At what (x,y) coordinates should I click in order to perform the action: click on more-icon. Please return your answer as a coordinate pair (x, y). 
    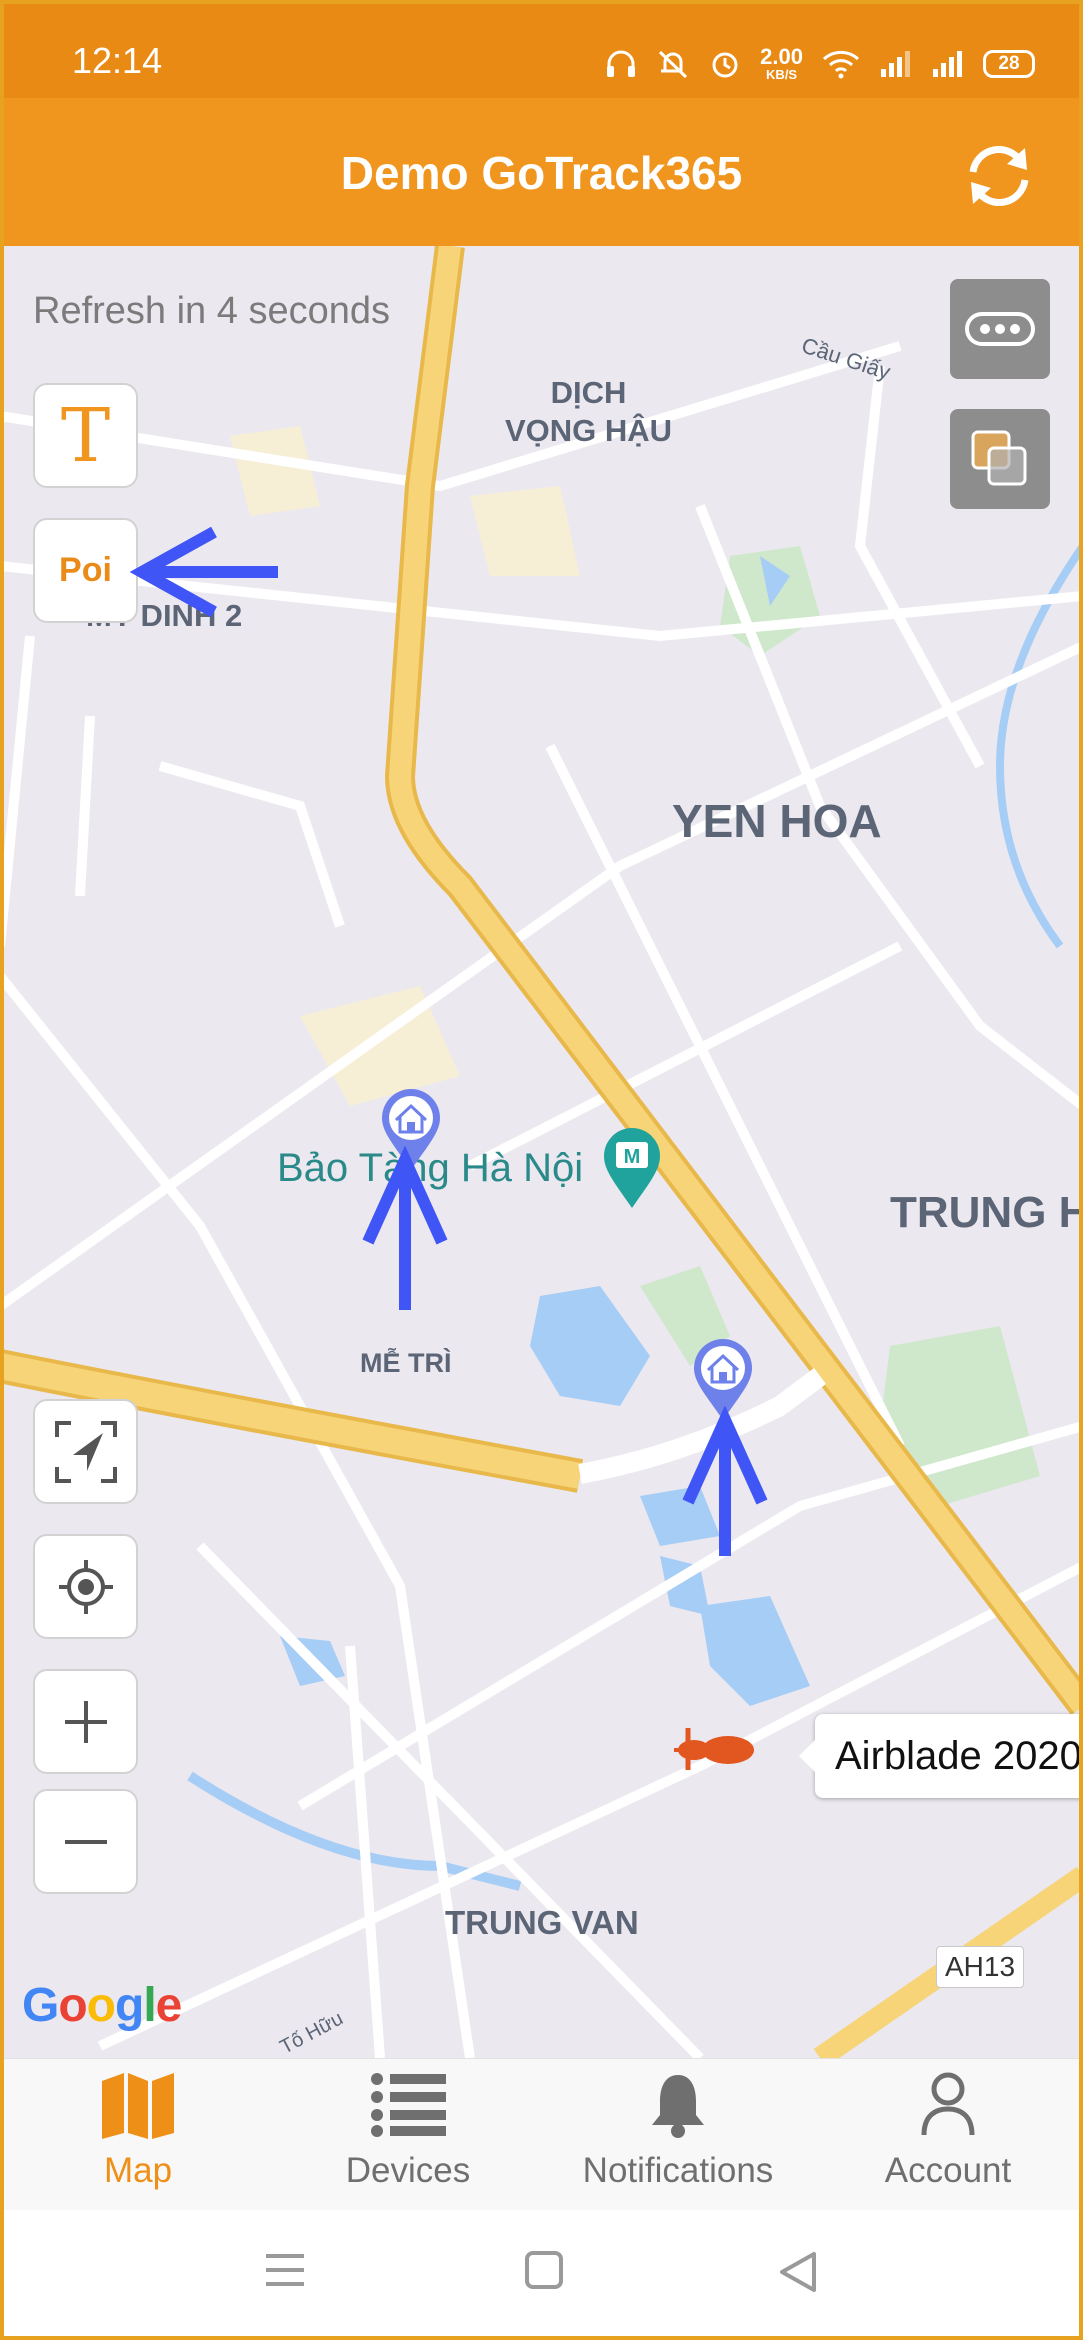
    Looking at the image, I should click on (1000, 329).